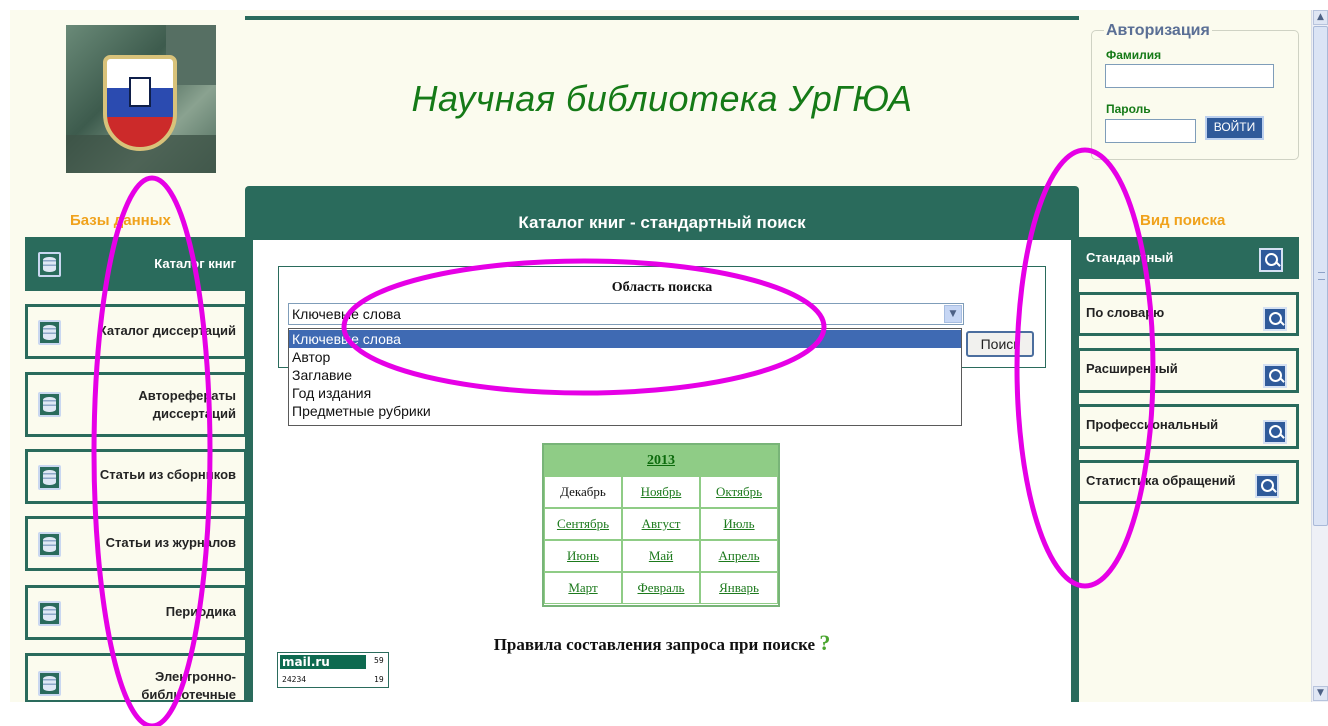  Describe the element at coordinates (739, 556) in the screenshot. I see `month-link: Апрель` at that location.